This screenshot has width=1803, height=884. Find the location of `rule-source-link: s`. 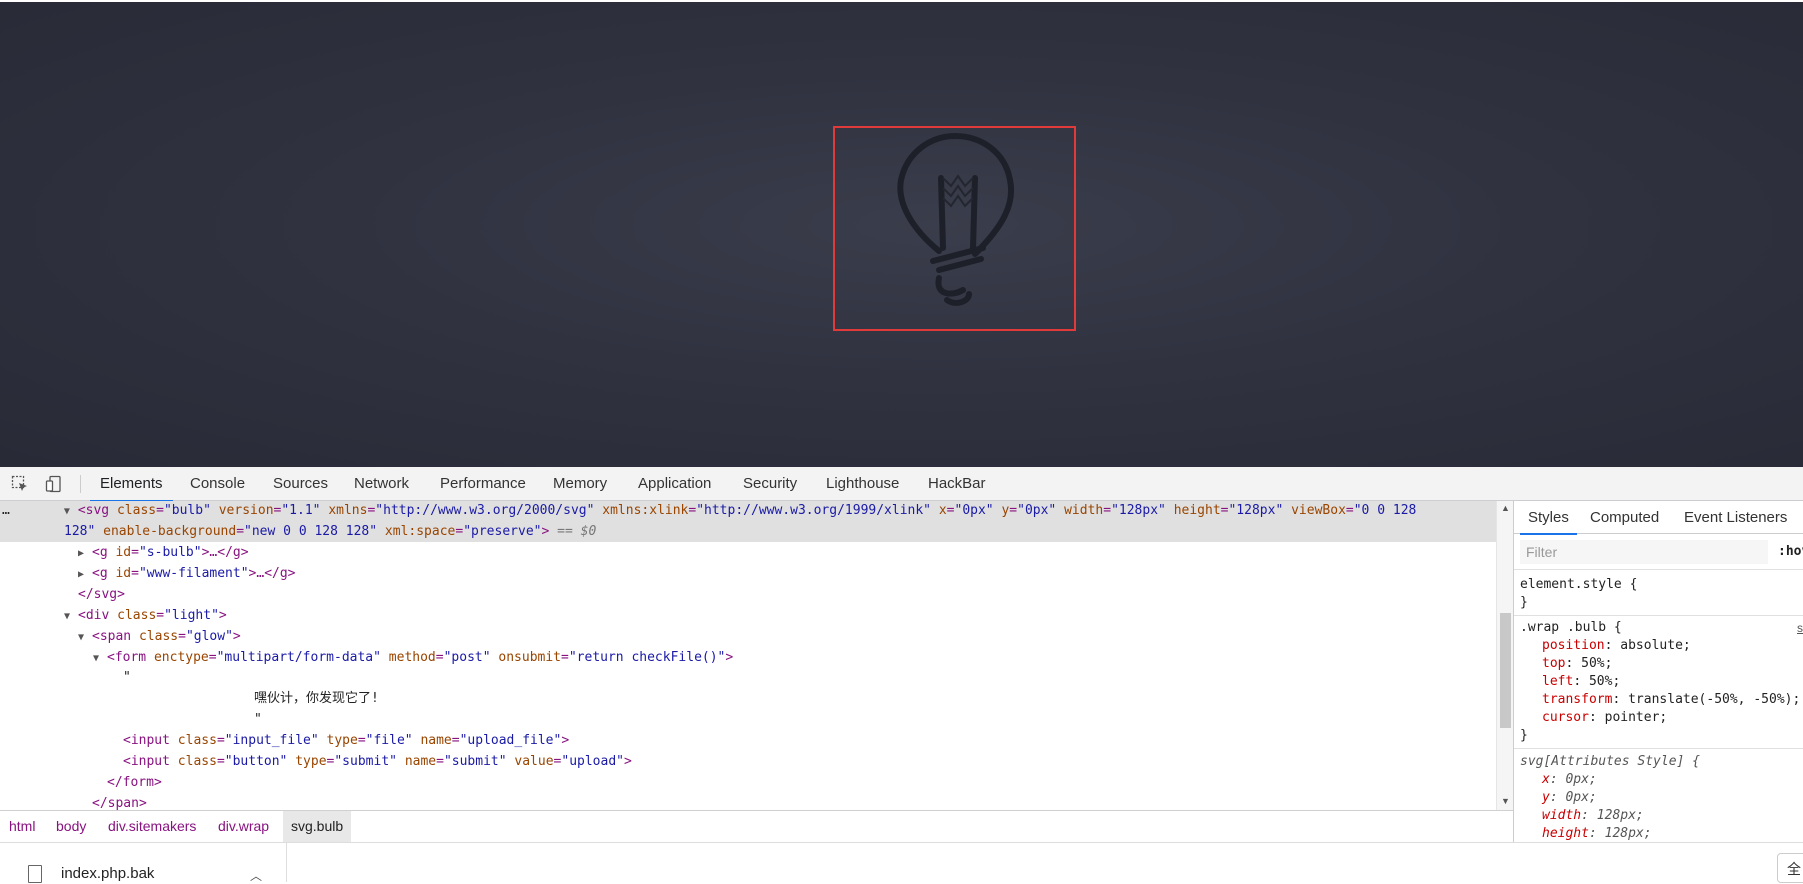

rule-source-link: s is located at coordinates (1800, 628).